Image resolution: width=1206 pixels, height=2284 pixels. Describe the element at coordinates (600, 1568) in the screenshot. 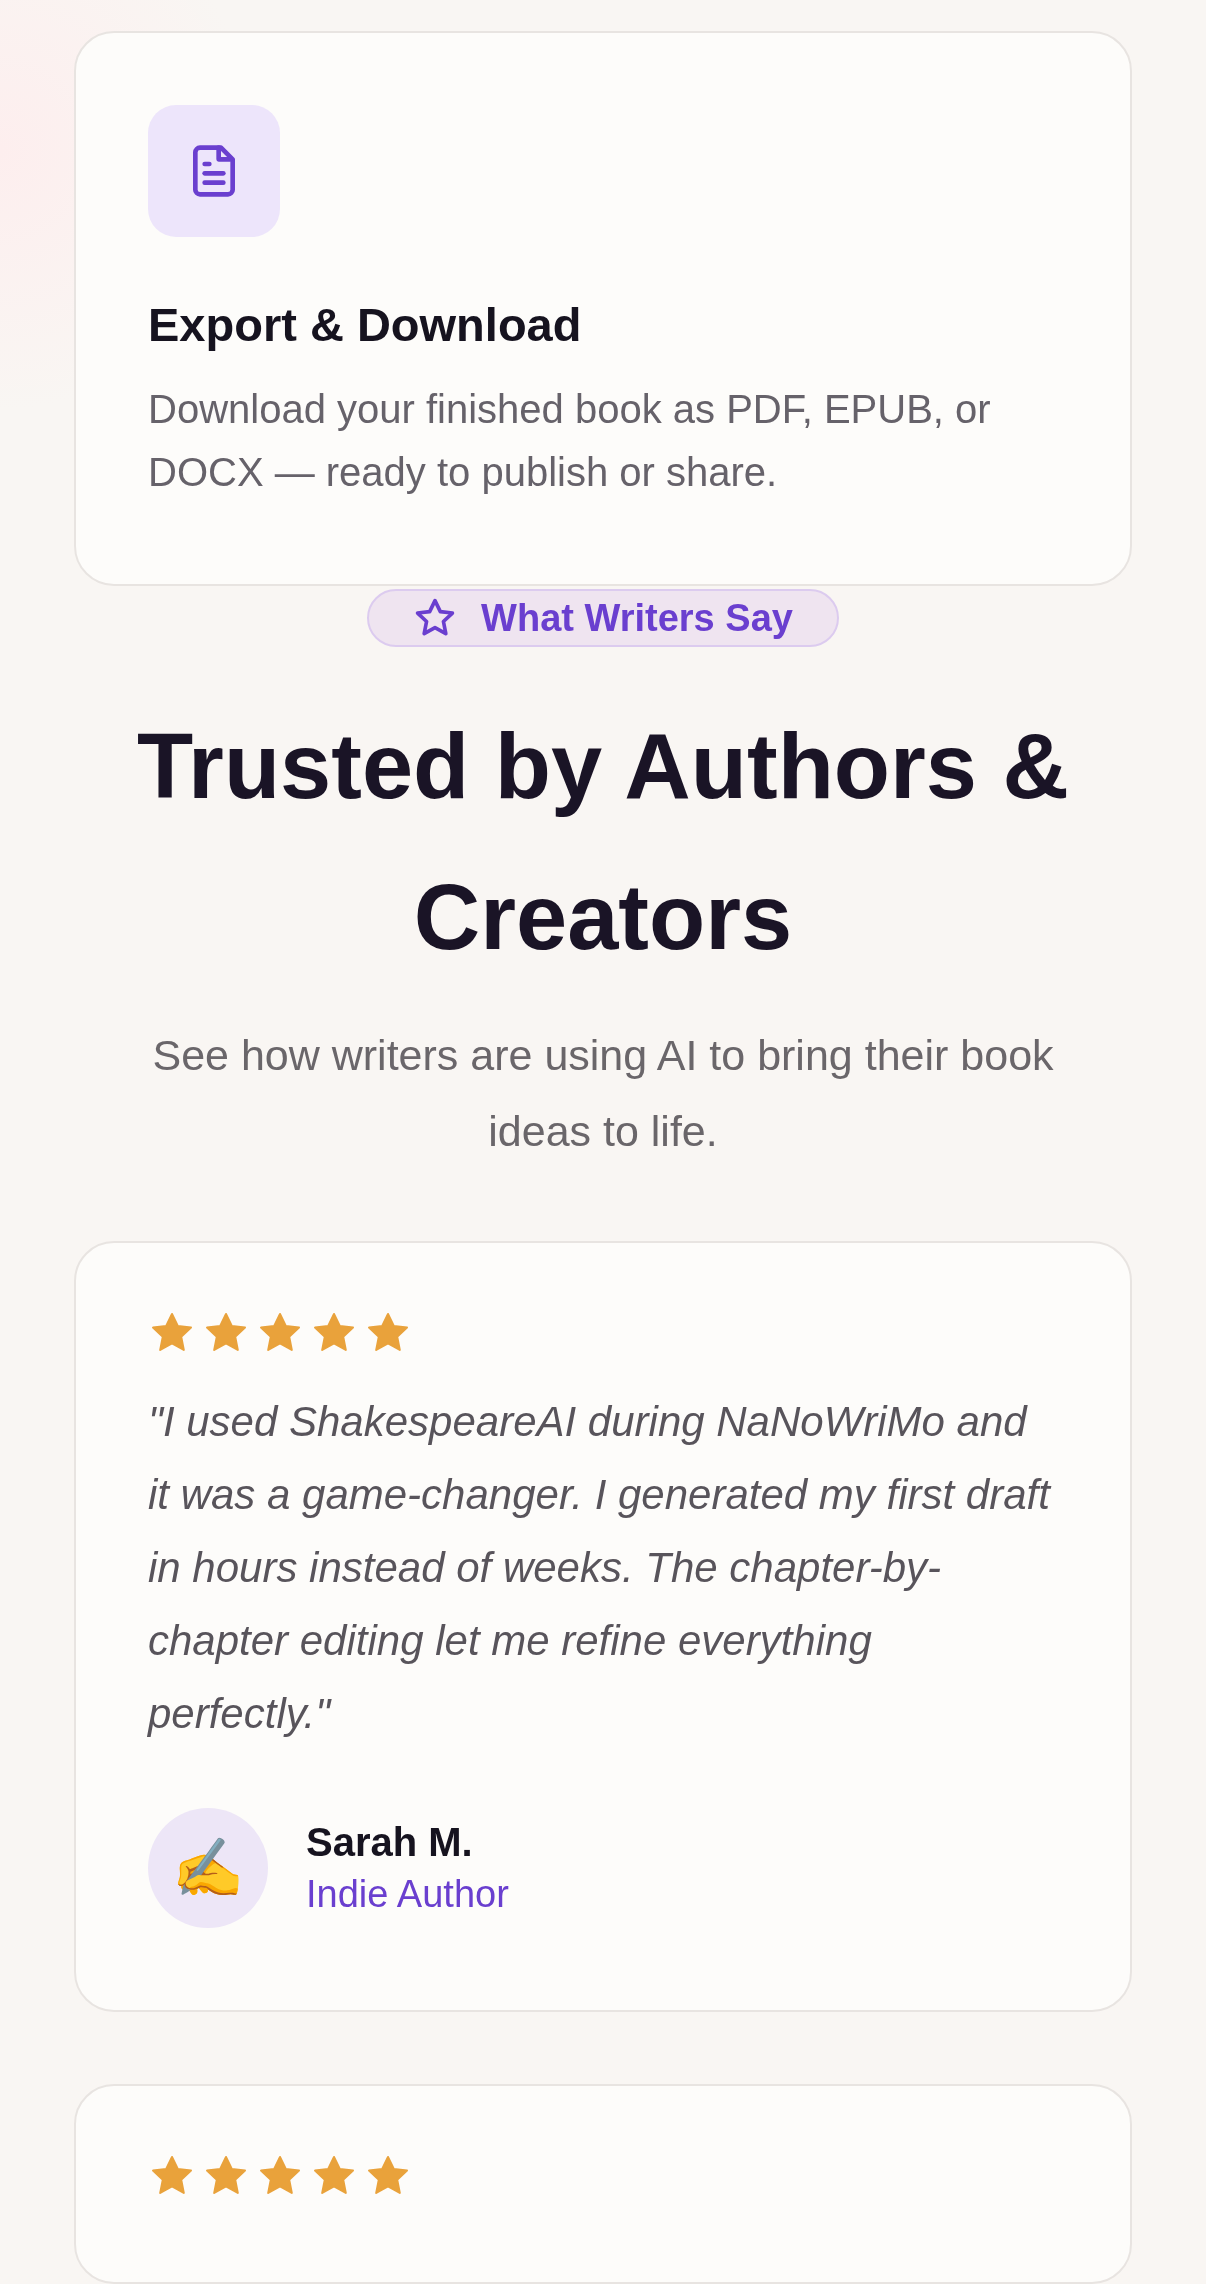

I see `testimonial-quote: "I used ShakespeareAI during NaNoWriMo and it was a game-changer. I generated my first draft in hours instead of weeks. The chapter-by-chapter editing let me refine everything perfectly."` at that location.